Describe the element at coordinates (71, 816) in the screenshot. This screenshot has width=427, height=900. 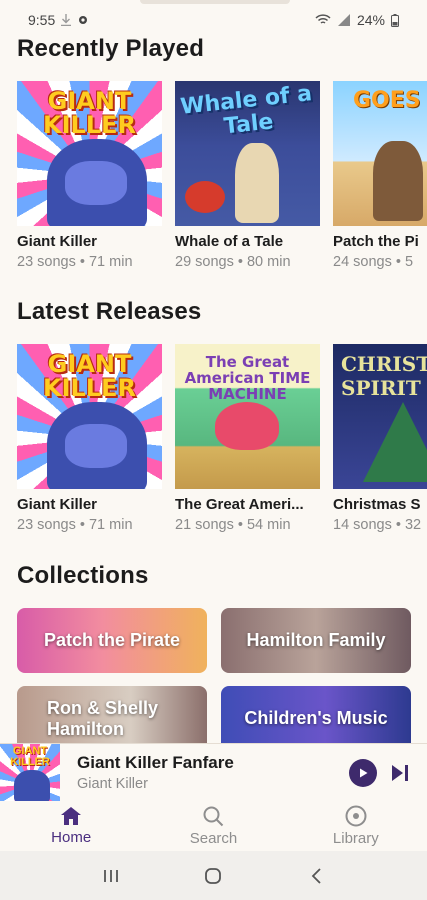
I see `home-icon` at that location.